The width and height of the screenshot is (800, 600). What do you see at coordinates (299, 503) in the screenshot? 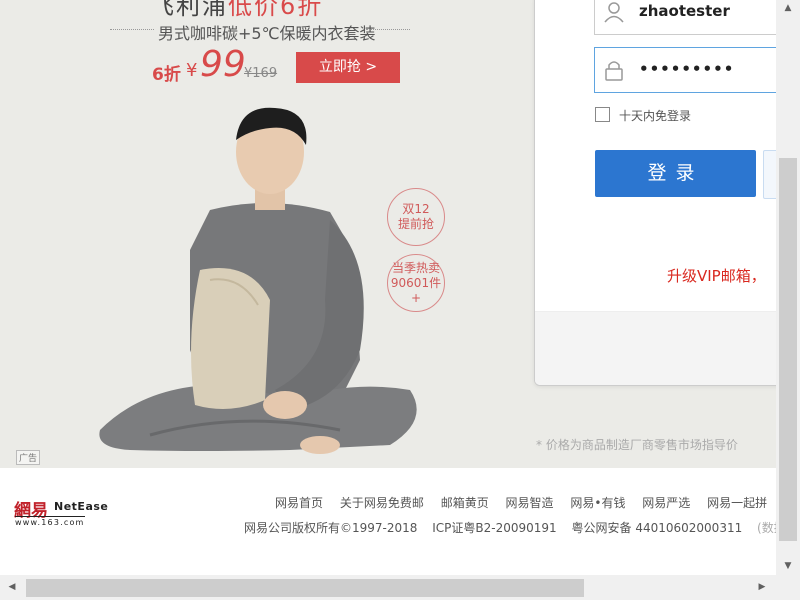
I see `footer-link-home: 网易首页` at bounding box center [299, 503].